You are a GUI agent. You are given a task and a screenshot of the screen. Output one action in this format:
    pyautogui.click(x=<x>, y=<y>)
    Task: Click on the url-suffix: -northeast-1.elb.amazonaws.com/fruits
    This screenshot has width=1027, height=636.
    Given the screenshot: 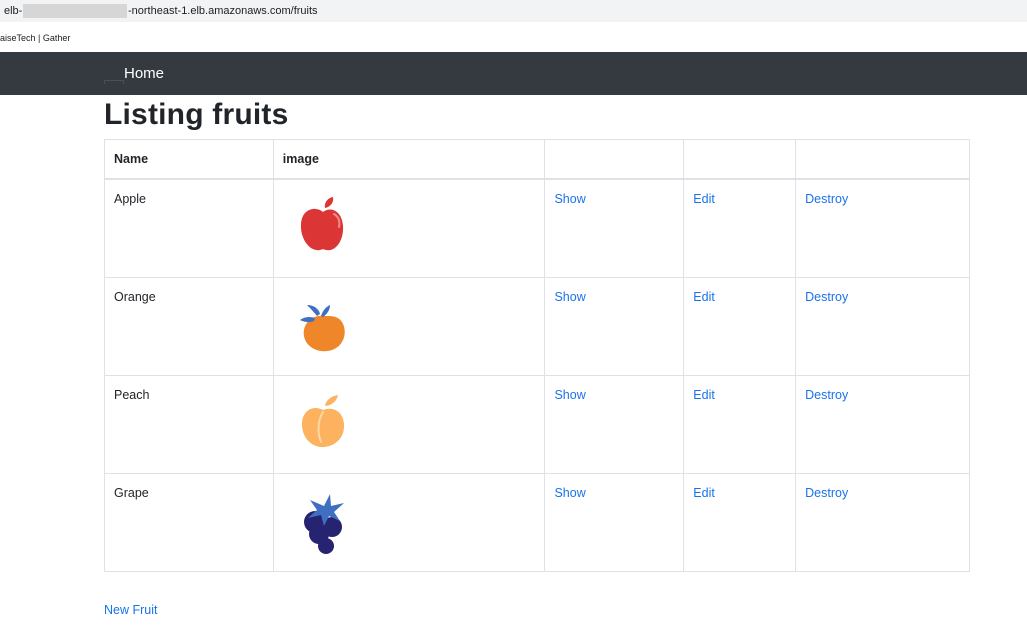 What is the action you would take?
    pyautogui.click(x=223, y=11)
    